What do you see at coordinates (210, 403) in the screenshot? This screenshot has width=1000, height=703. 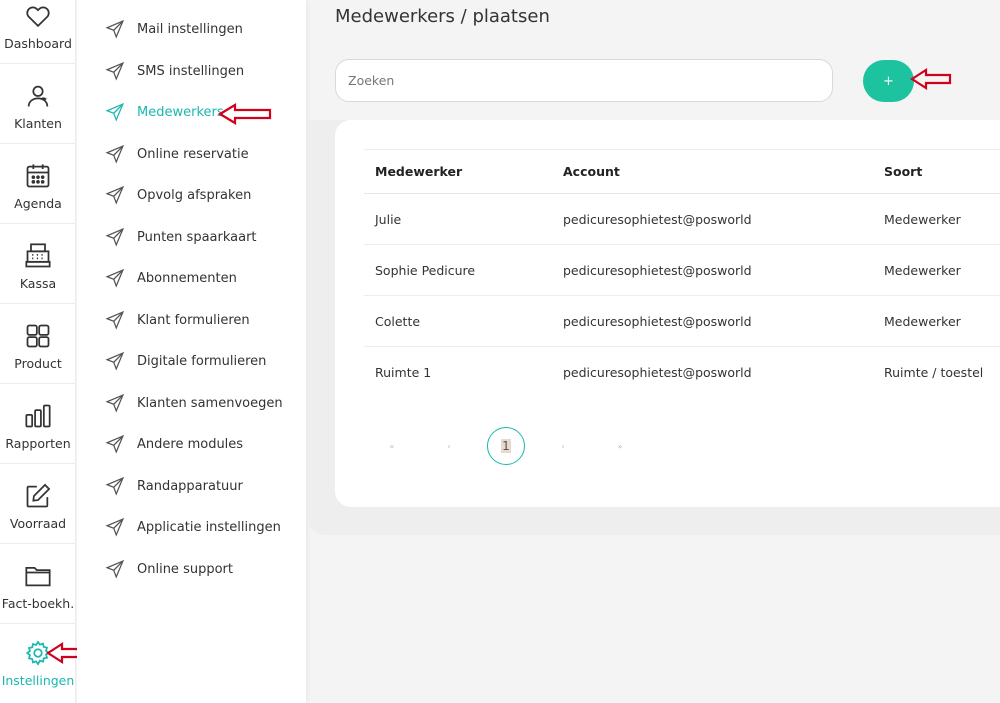 I see `submenu-label: Klanten samenvoegen` at bounding box center [210, 403].